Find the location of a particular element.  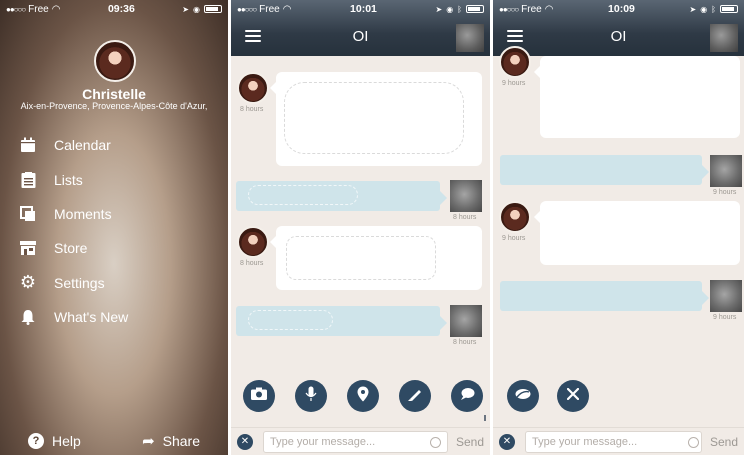

menu-item-calendar: Calendar is located at coordinates (73, 145).